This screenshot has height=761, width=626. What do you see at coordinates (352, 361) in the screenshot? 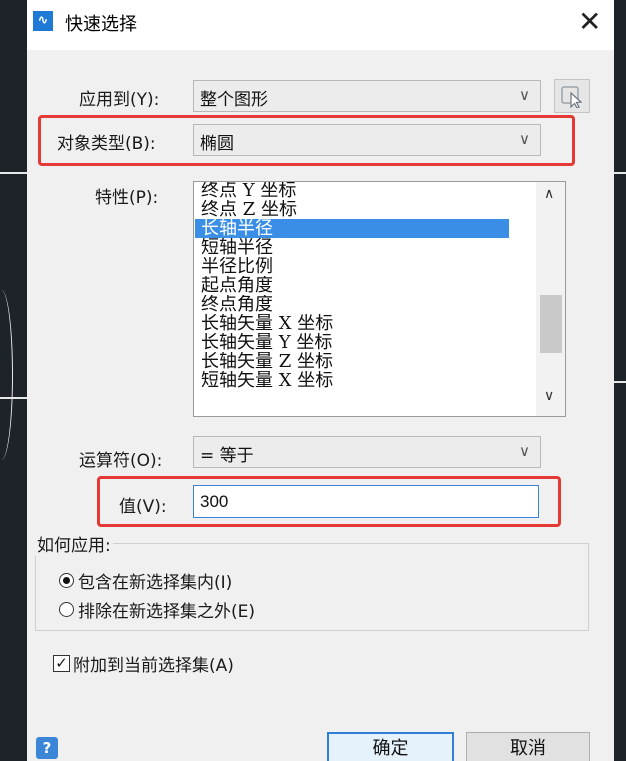
I see `properties-list-item: 长轴矢量 Z 坐标` at bounding box center [352, 361].